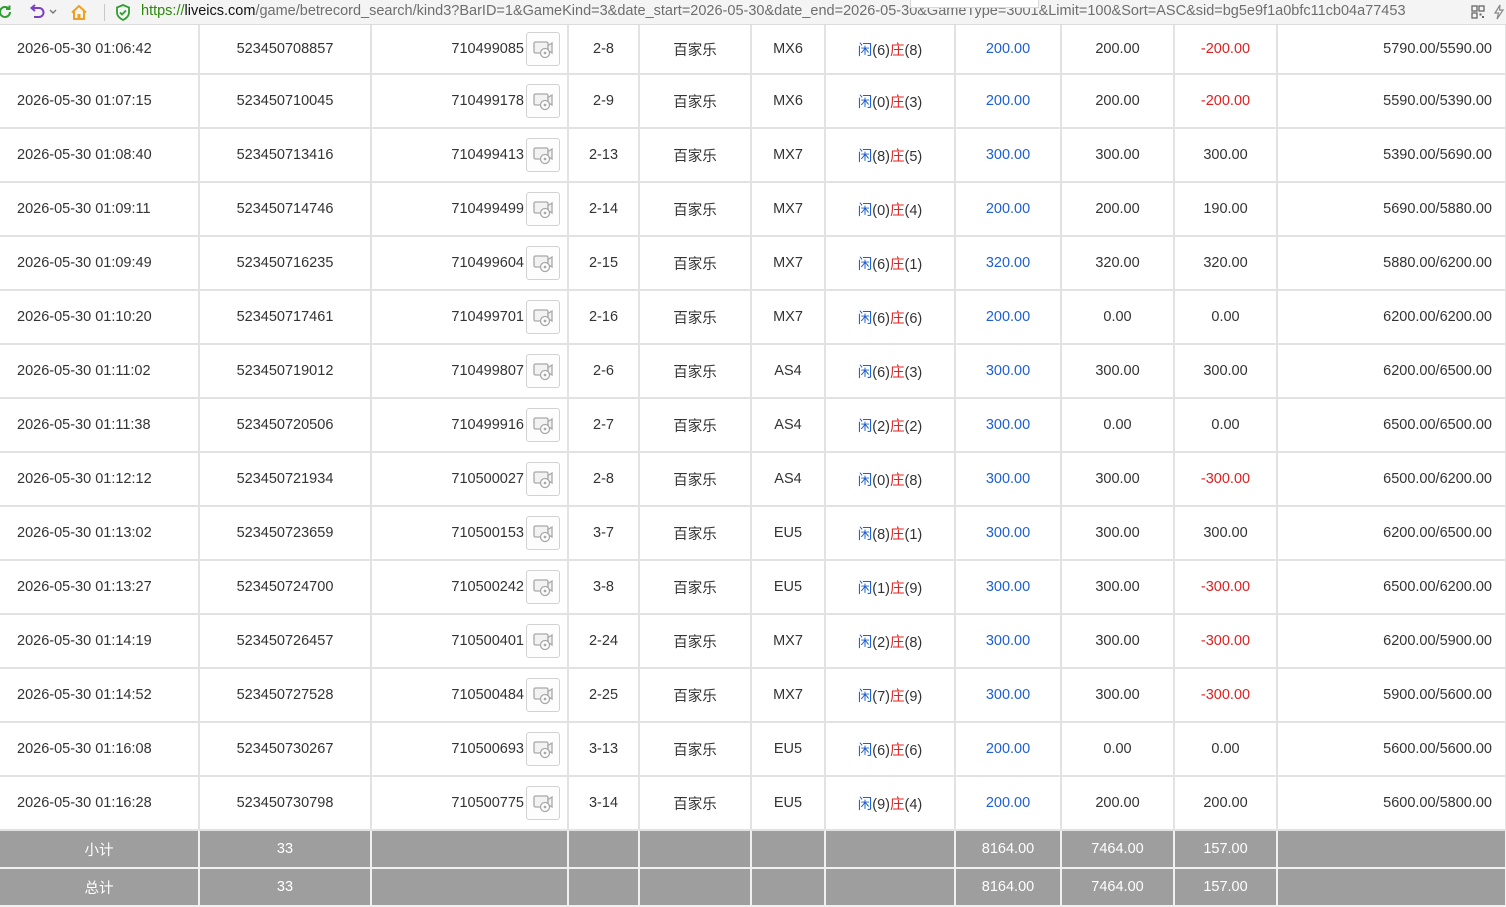 This screenshot has width=1506, height=907. Describe the element at coordinates (1008, 803) in the screenshot. I see `bet-amount: 200.00` at that location.